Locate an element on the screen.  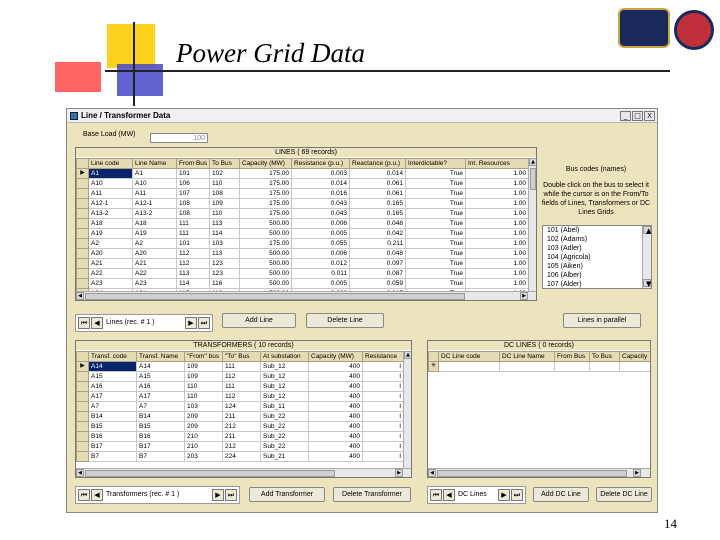
table-cell: 0.011 is located at coordinates (320, 273).